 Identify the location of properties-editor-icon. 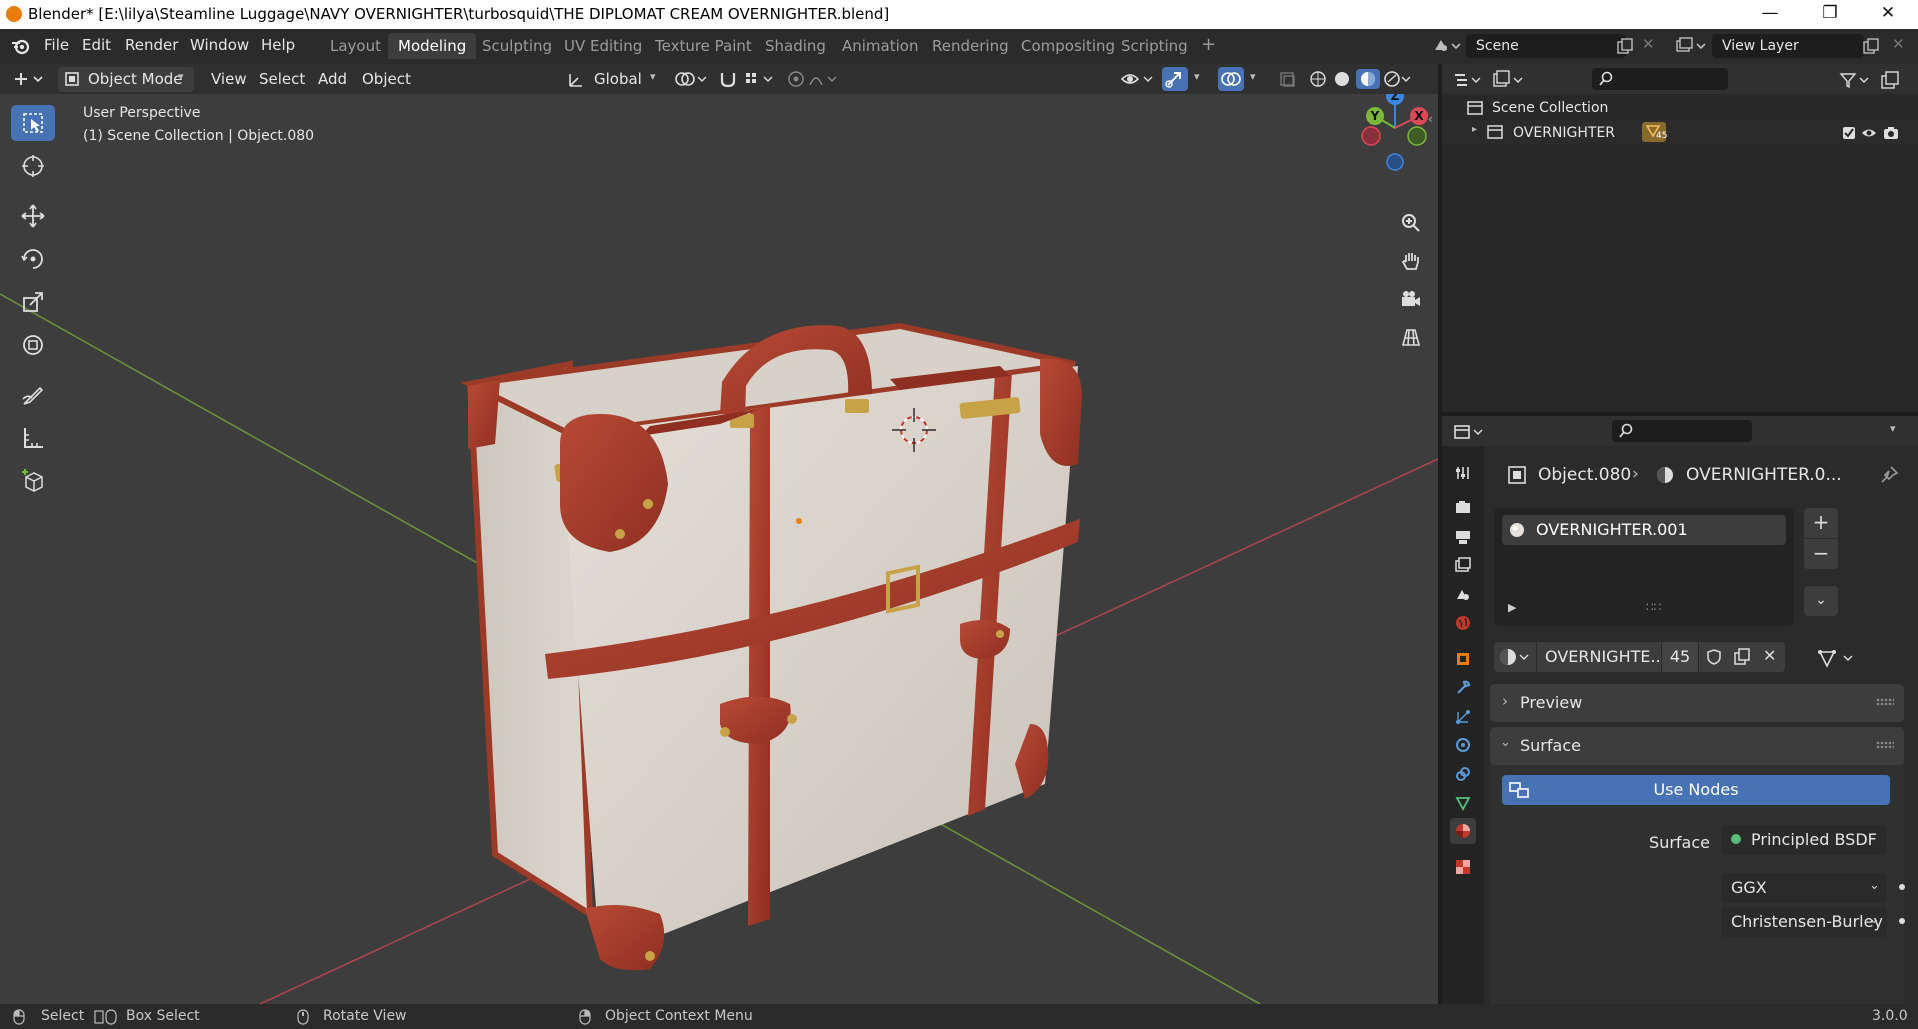
(1472, 432).